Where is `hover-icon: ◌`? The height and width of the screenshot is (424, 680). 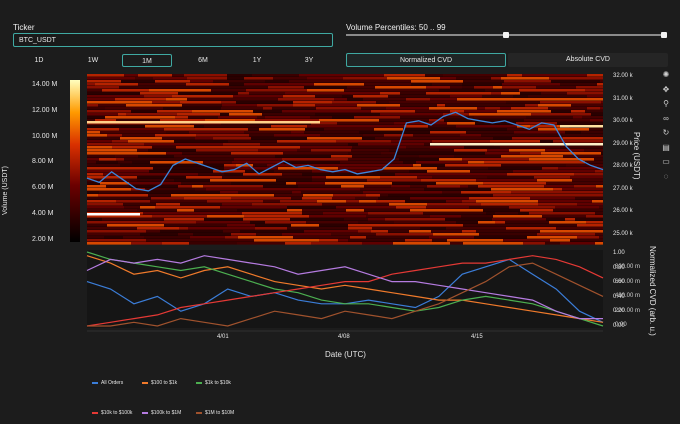
hover-icon: ◌ is located at coordinates (666, 177).